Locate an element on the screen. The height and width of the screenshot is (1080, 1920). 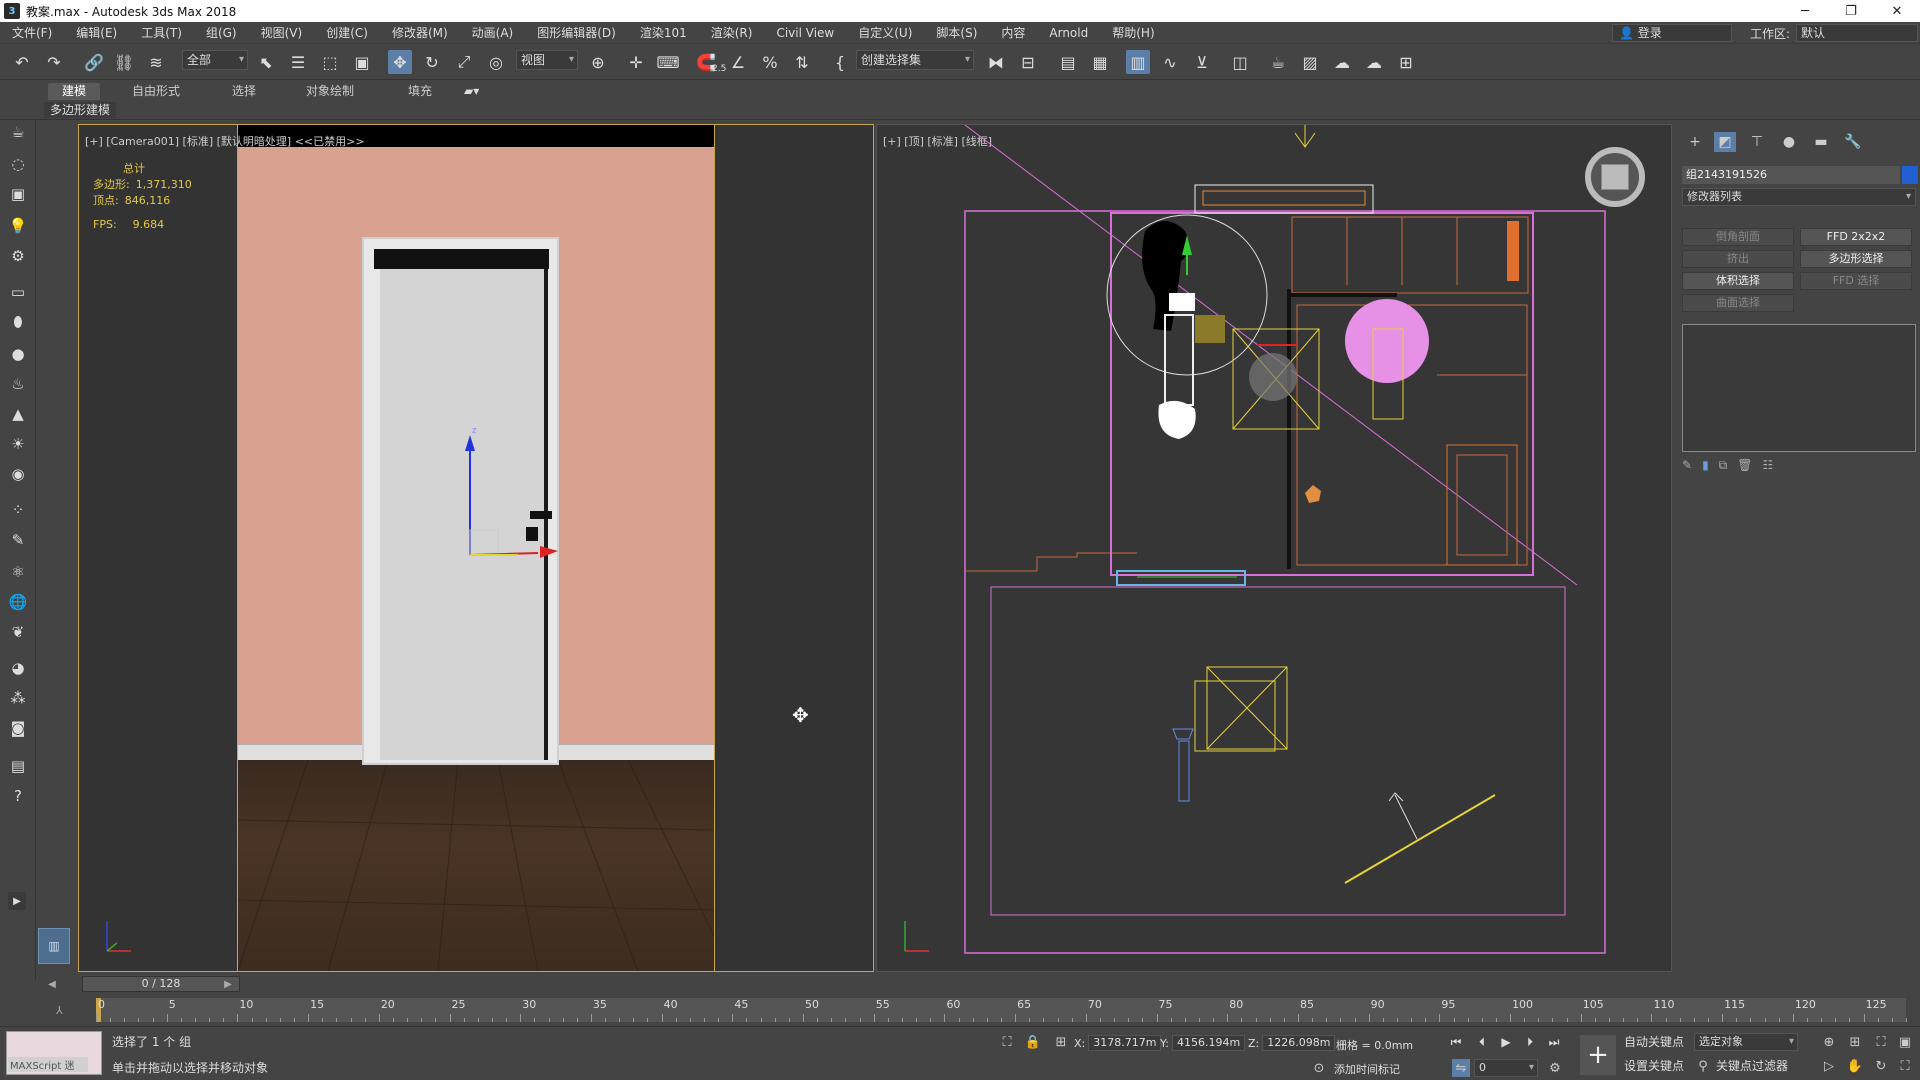
help-icon: ? is located at coordinates (18, 796).